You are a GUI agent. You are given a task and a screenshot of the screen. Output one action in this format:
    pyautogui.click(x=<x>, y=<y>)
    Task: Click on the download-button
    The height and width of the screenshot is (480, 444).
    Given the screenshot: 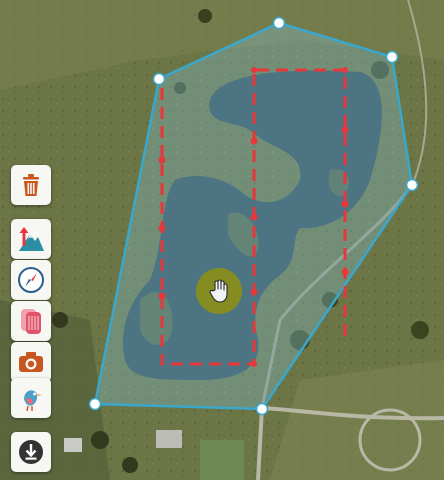 What is the action you would take?
    pyautogui.click(x=31, y=452)
    